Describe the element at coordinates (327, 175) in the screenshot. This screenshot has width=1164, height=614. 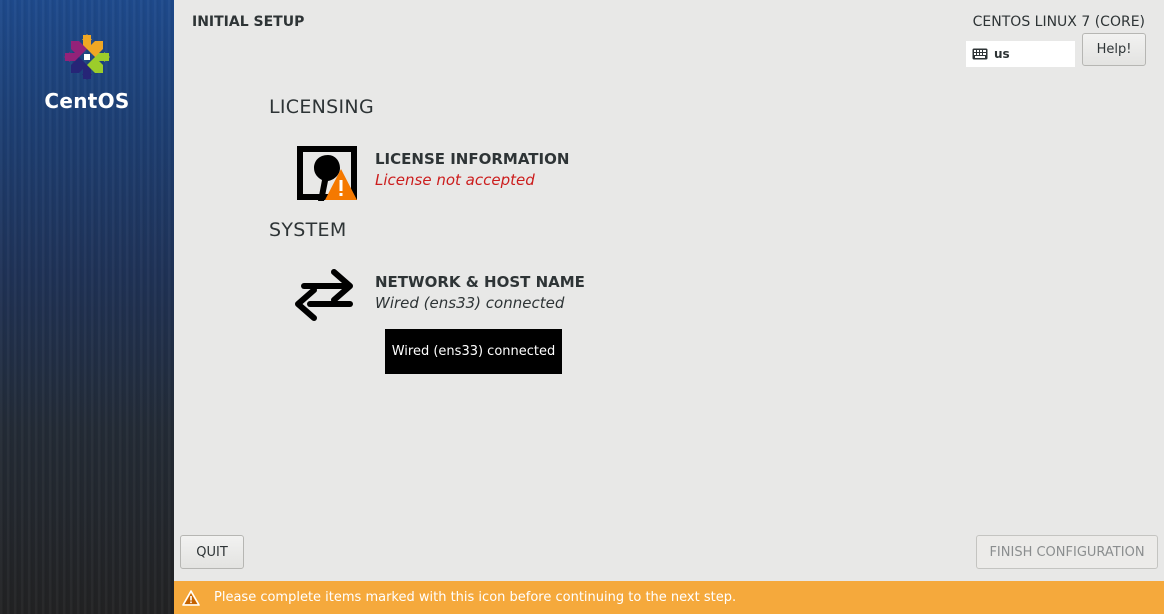
I see `license-warning-icon` at that location.